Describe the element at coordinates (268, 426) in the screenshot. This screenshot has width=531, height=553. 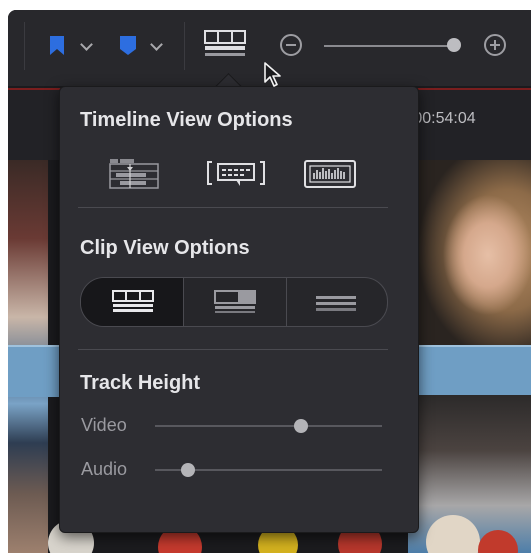
I see `video-height-slider-track` at that location.